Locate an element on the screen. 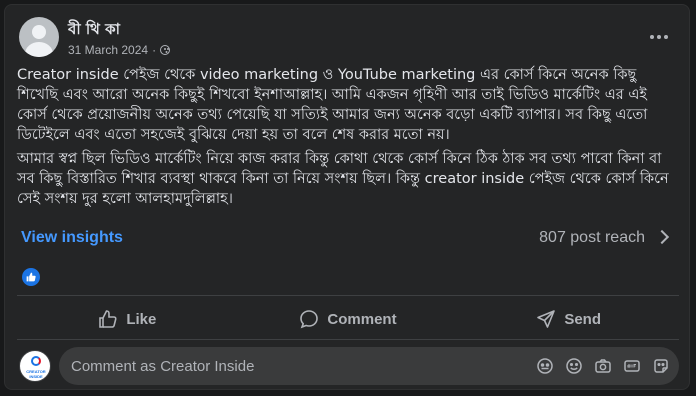 This screenshot has height=396, width=696. avatar-head-shape is located at coordinates (39, 32).